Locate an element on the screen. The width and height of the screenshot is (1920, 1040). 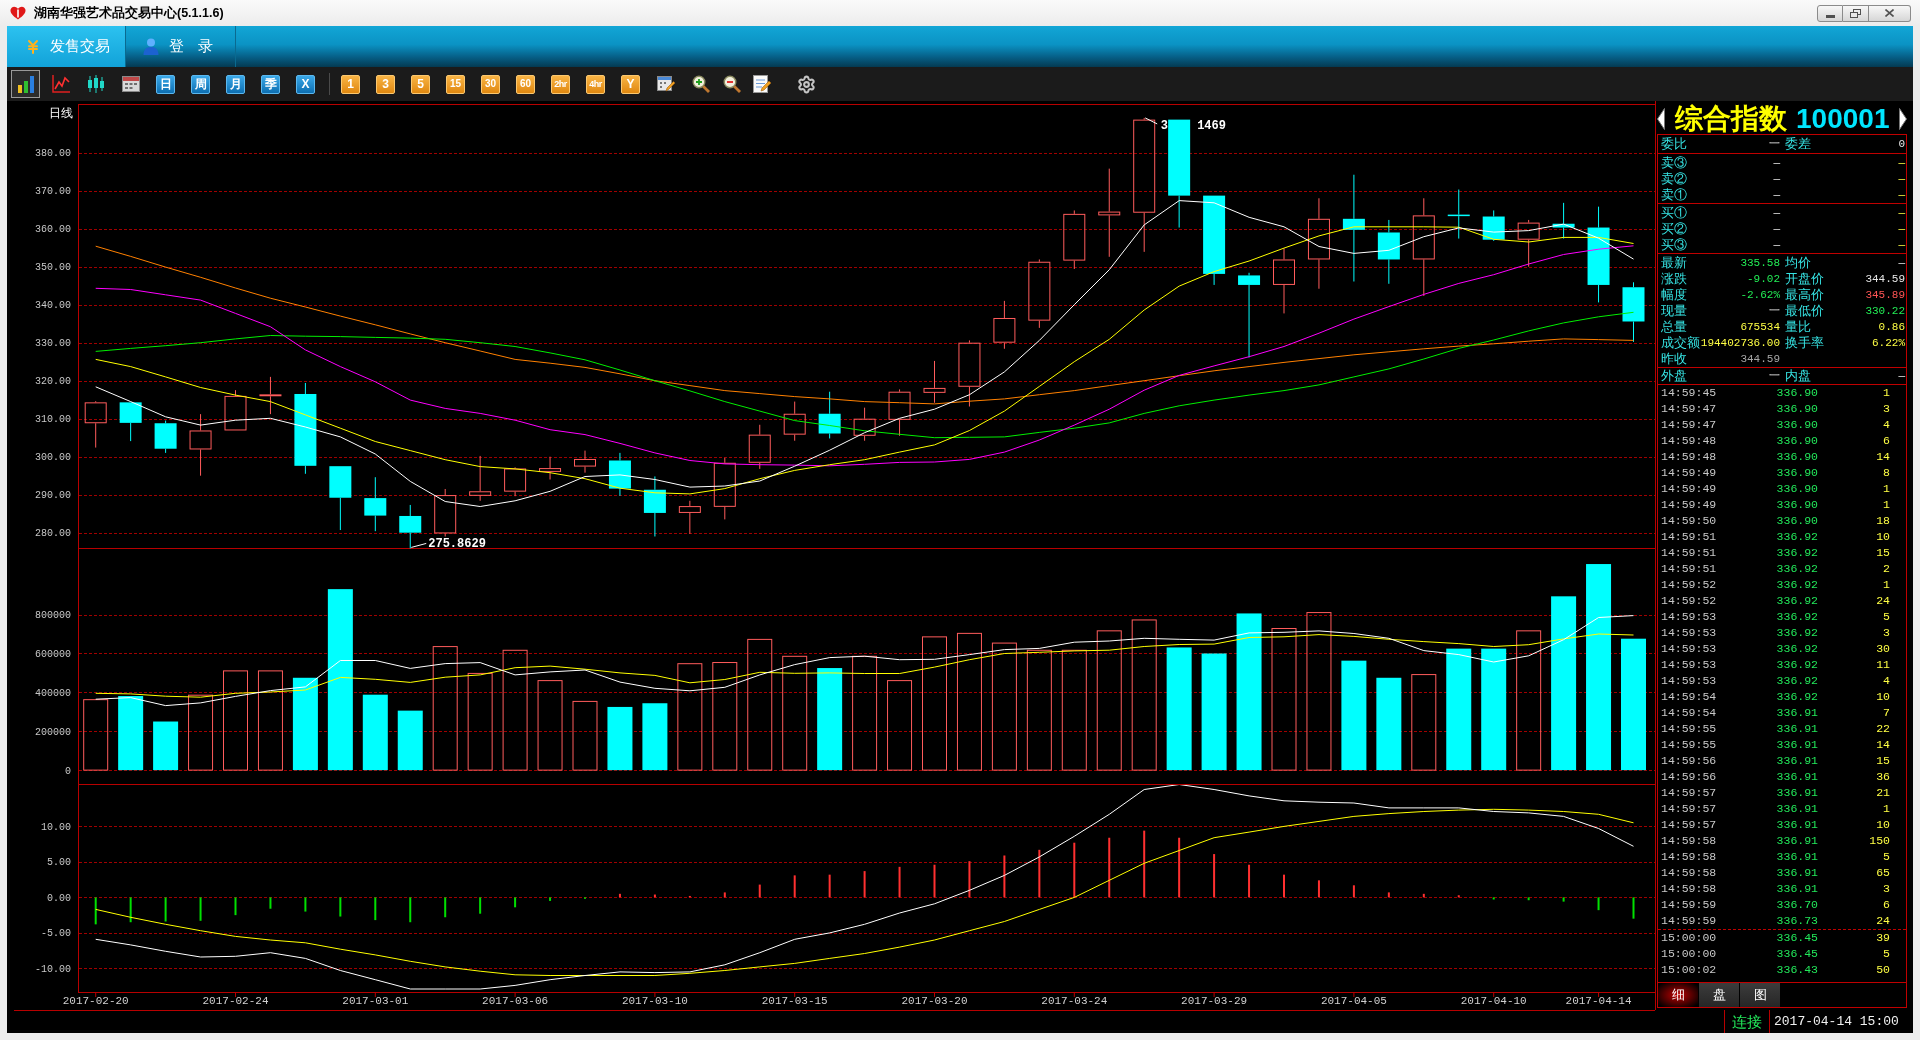
close-button is located at coordinates (1890, 13).